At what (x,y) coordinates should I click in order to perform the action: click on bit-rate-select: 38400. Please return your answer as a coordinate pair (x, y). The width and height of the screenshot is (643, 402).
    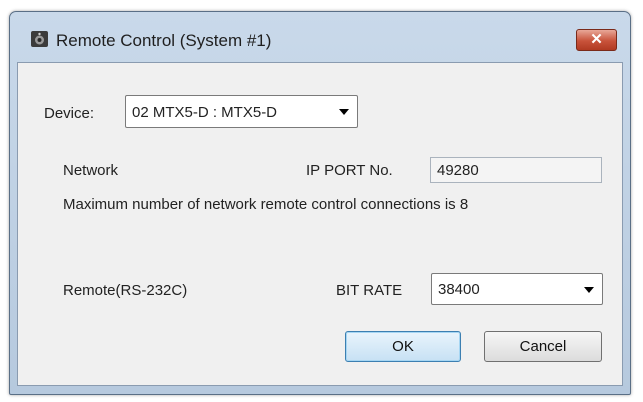
    Looking at the image, I should click on (517, 289).